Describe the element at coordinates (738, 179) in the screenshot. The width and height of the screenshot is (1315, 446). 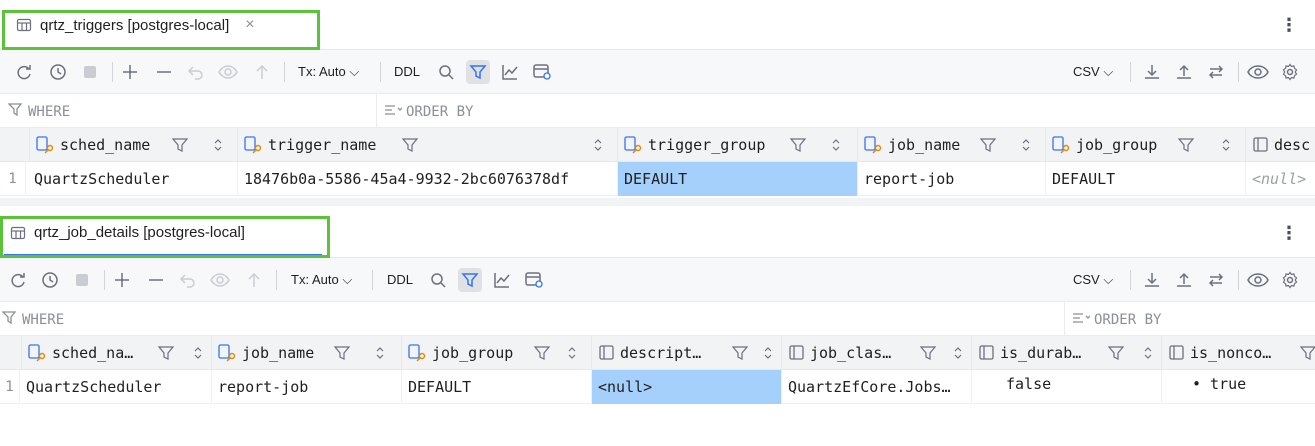
I see `table-cell-selected: DEFAULT` at that location.